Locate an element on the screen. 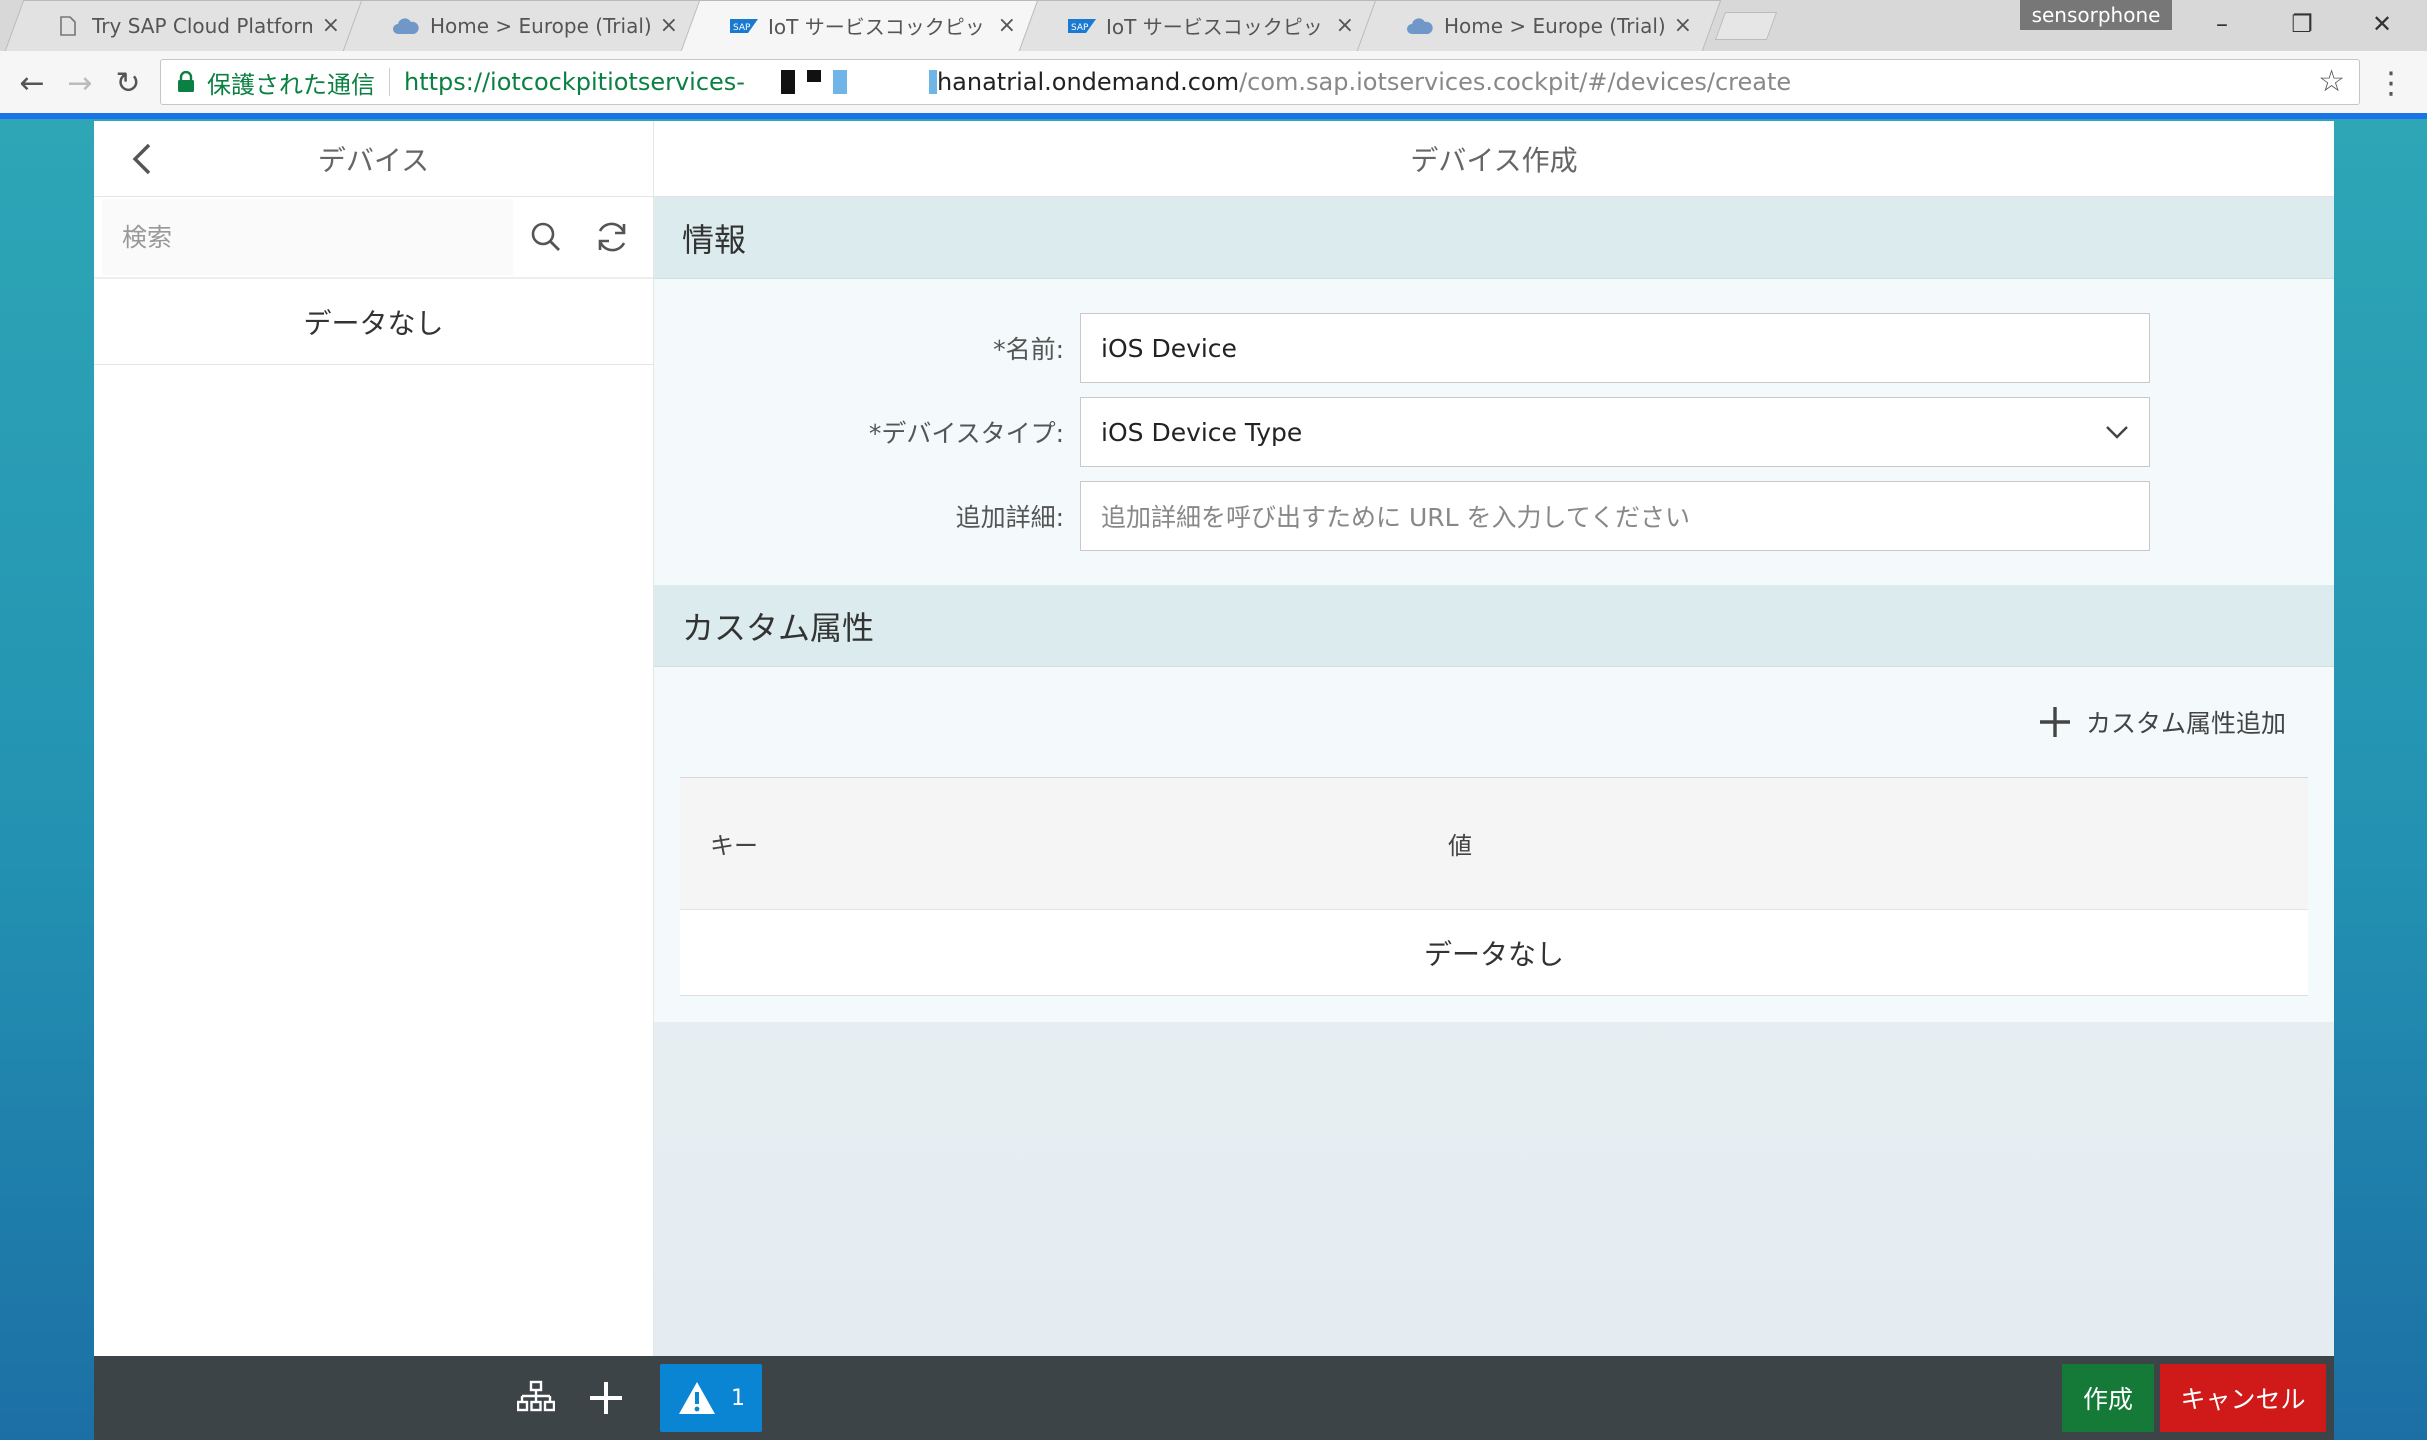 Image resolution: width=2427 pixels, height=1440 pixels. add-device-button is located at coordinates (606, 1398).